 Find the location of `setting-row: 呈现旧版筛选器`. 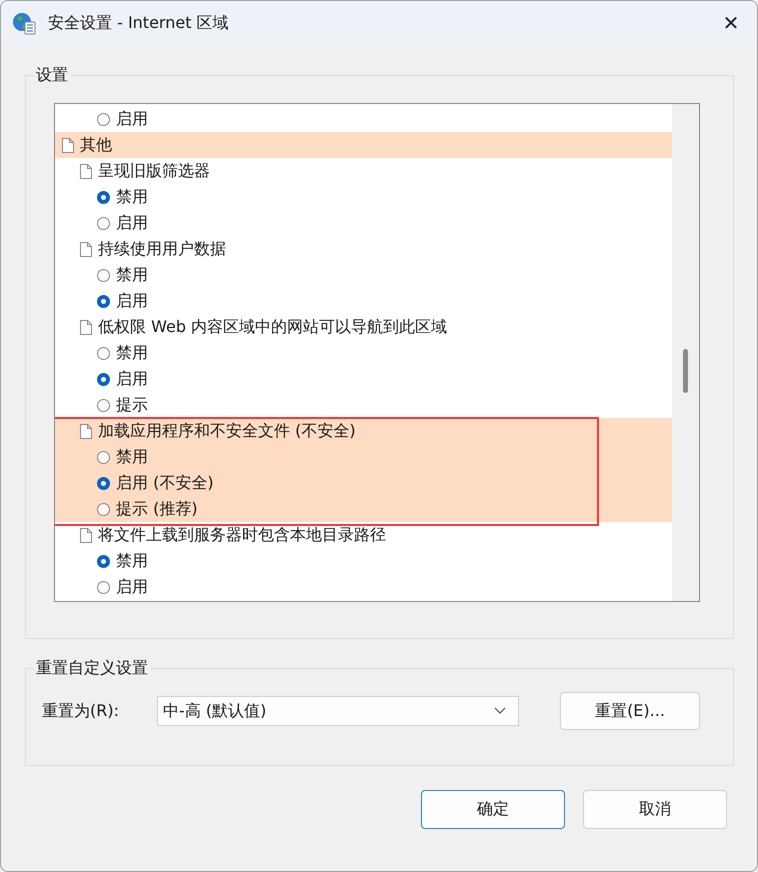

setting-row: 呈现旧版筛选器 is located at coordinates (363, 171).